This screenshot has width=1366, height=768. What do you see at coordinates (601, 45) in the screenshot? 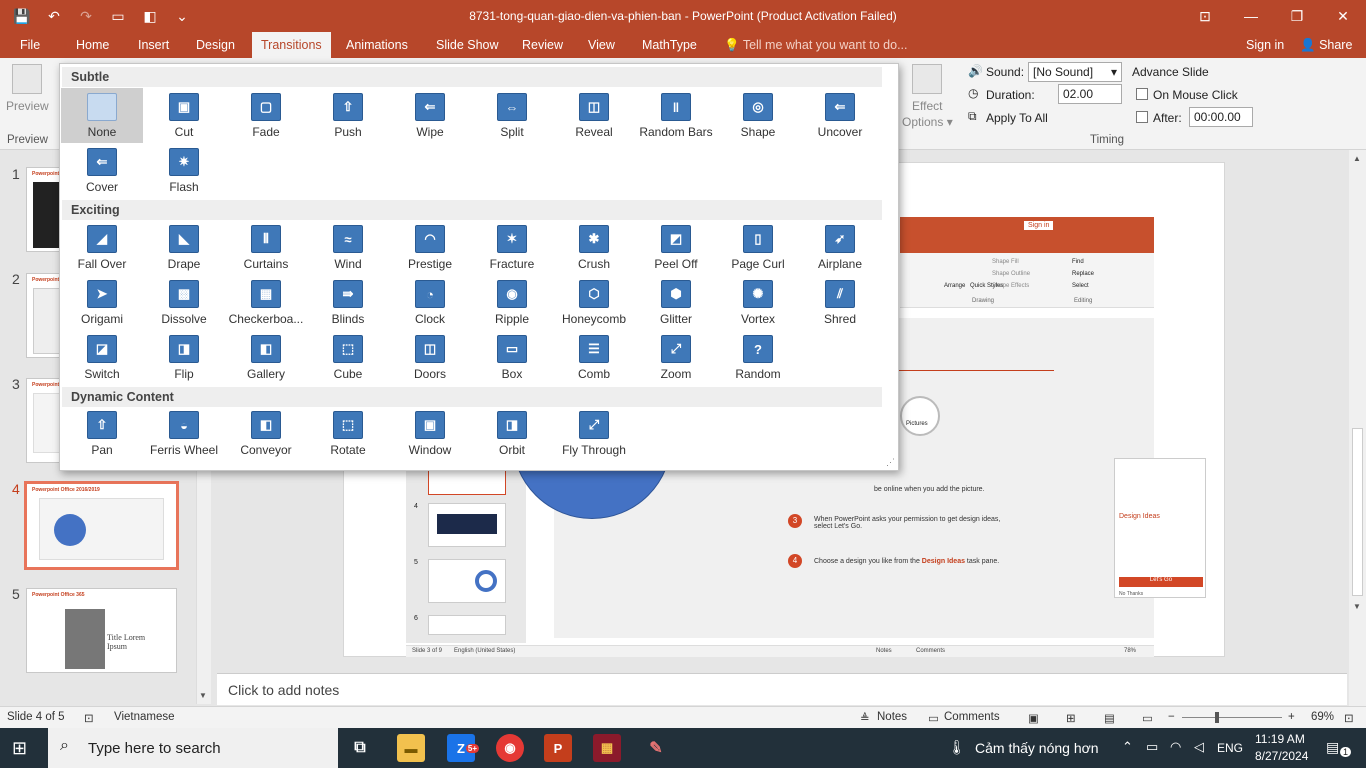
I see `tab-view: View` at bounding box center [601, 45].